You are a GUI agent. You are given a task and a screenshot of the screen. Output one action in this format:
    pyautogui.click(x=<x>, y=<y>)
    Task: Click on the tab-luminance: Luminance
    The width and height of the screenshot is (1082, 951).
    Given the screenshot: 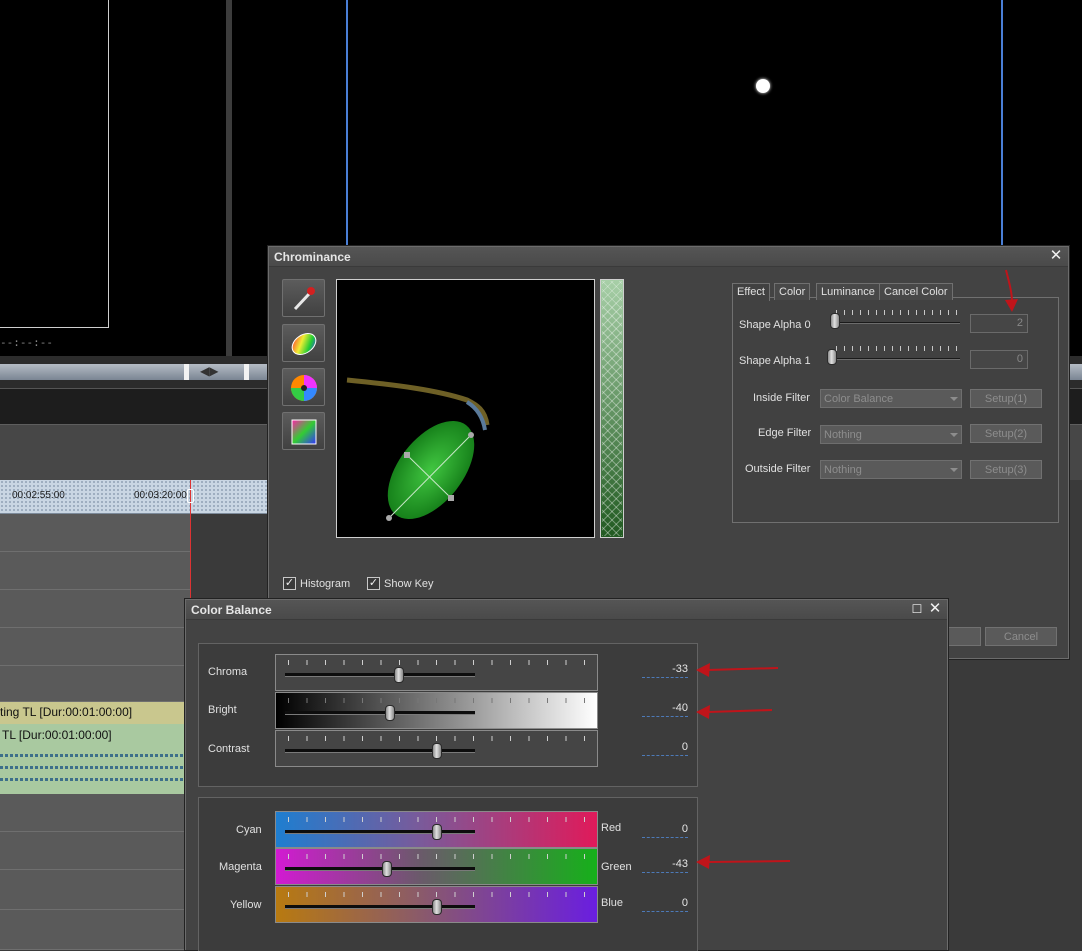 What is the action you would take?
    pyautogui.click(x=848, y=291)
    